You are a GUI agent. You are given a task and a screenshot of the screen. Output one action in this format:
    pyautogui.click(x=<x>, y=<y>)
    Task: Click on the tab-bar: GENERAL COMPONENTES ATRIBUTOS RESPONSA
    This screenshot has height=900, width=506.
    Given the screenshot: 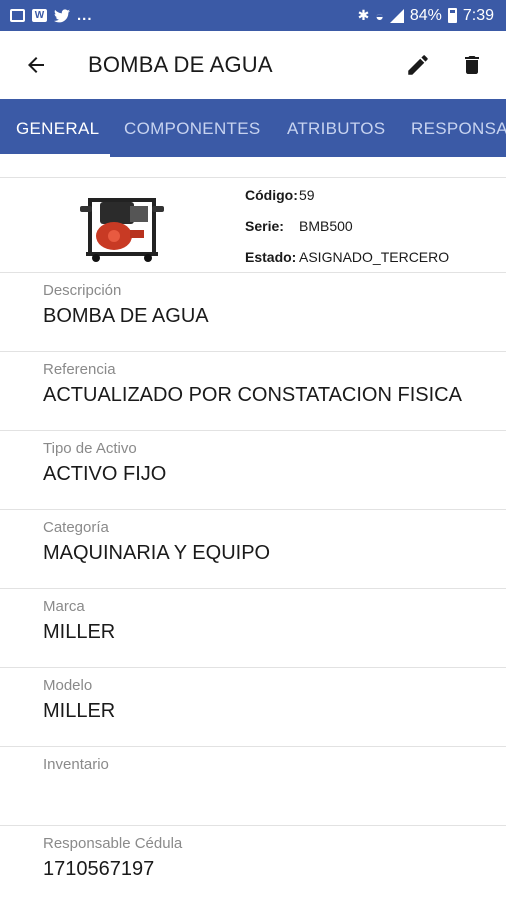 What is the action you would take?
    pyautogui.click(x=253, y=128)
    